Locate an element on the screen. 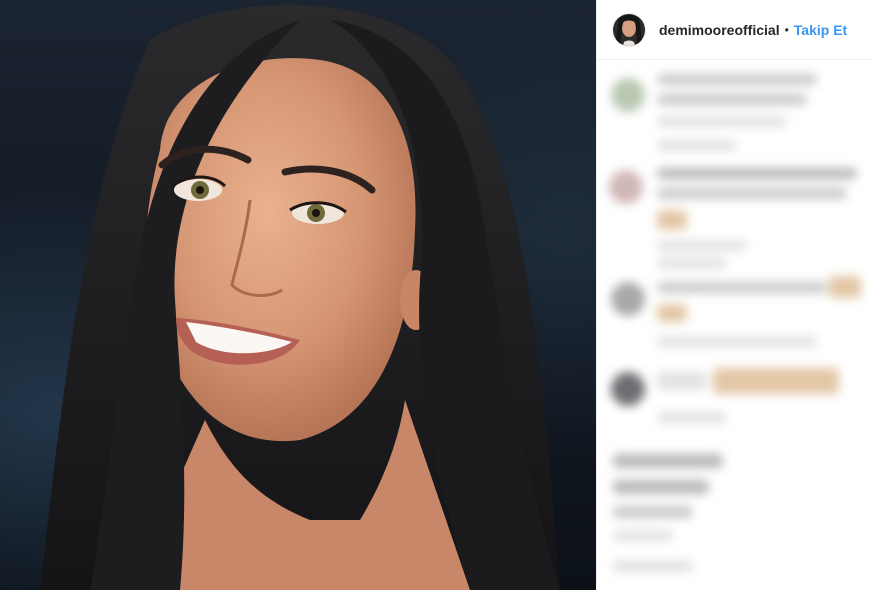 The image size is (874, 590). post-header: demimooreofficial • Takip Et is located at coordinates (735, 30).